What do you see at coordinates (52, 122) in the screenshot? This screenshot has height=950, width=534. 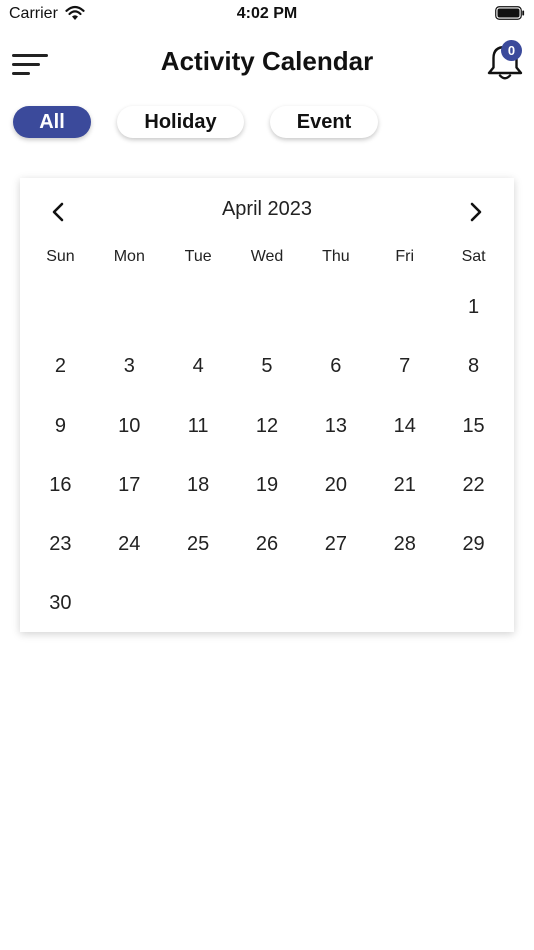 I see `filter-chip-all: All` at bounding box center [52, 122].